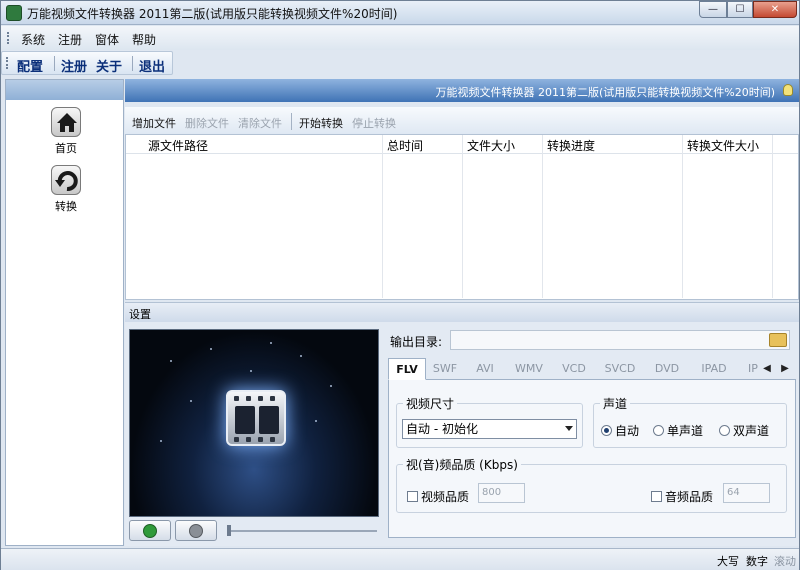 The width and height of the screenshot is (800, 570). What do you see at coordinates (254, 216) in the screenshot?
I see `column-source-path: 源文件路径` at bounding box center [254, 216].